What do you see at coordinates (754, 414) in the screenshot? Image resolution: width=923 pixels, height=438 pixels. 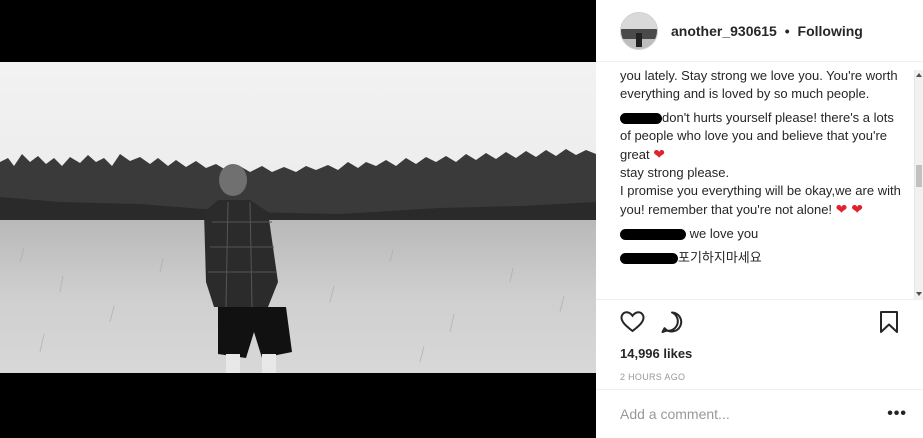 I see `comment-input` at bounding box center [754, 414].